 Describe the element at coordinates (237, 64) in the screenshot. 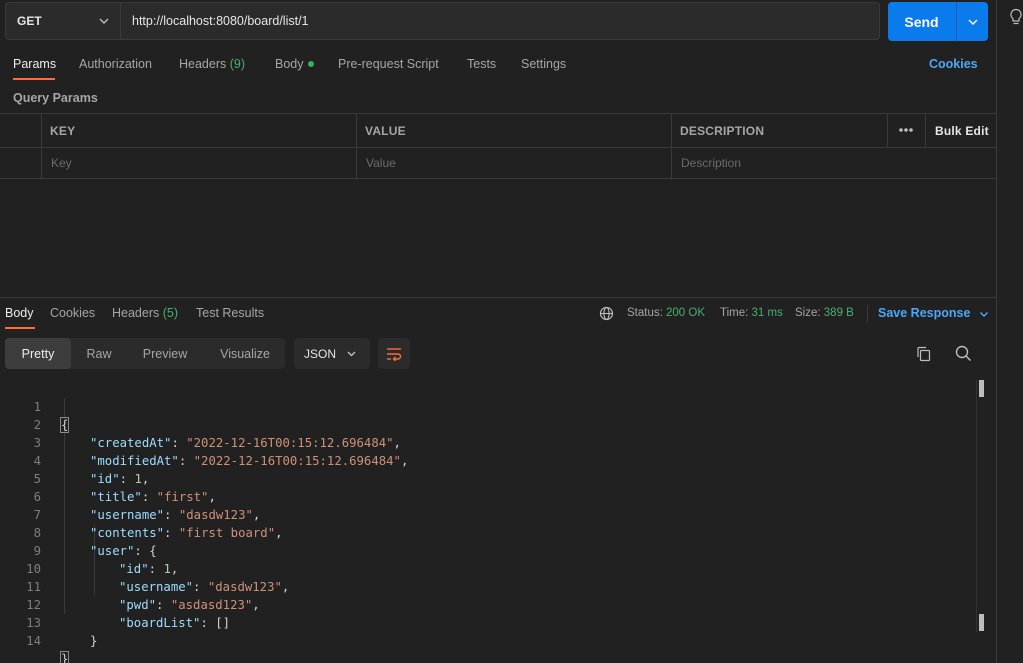

I see `tab-headers-count: (9)` at that location.